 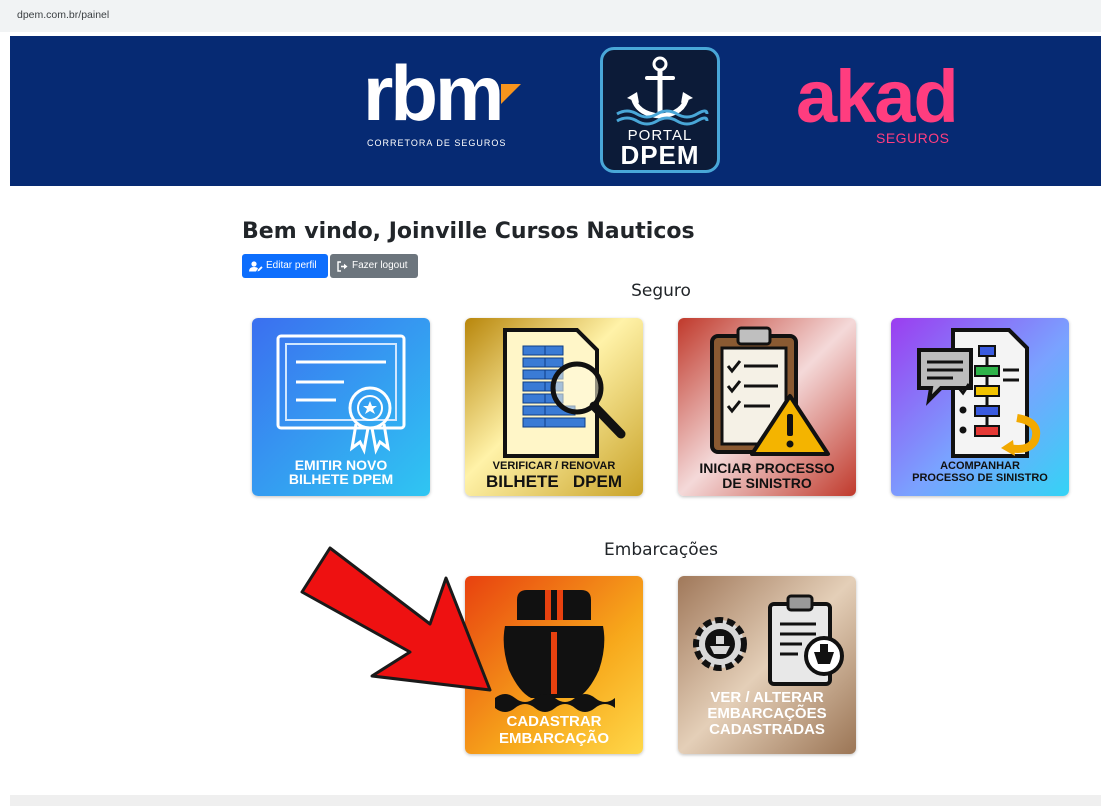 What do you see at coordinates (660, 155) in the screenshot?
I see `portal-logo-line2: DPEM` at bounding box center [660, 155].